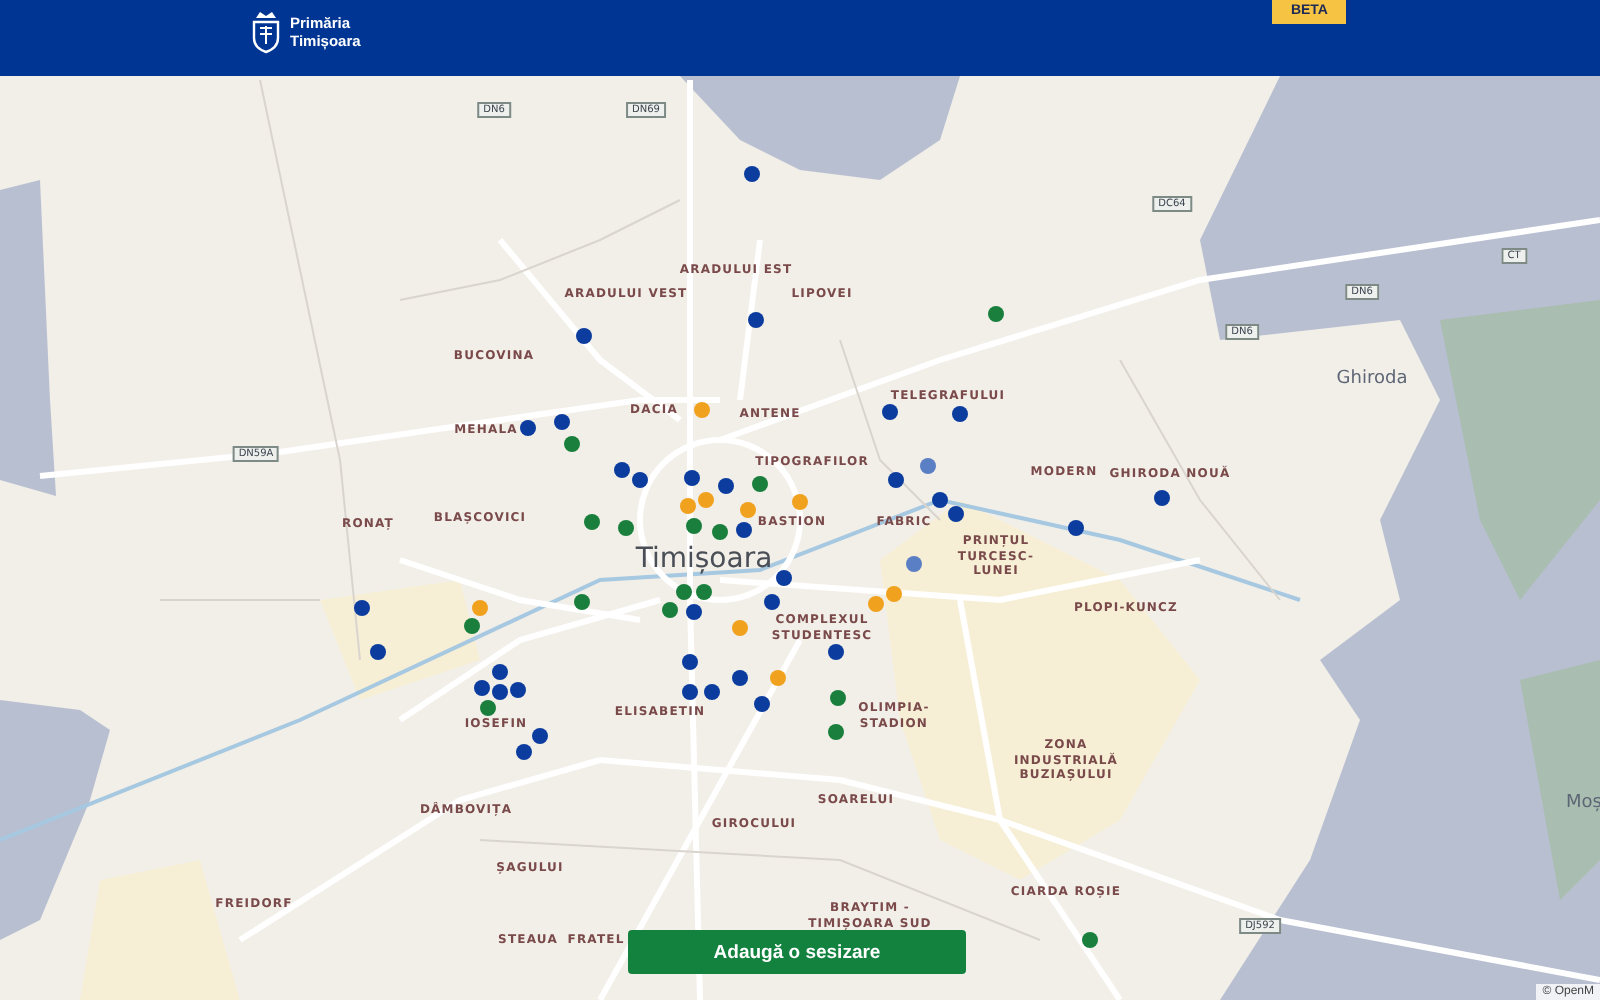 The height and width of the screenshot is (1000, 1600). I want to click on place-name-label: Timișoara, so click(704, 560).